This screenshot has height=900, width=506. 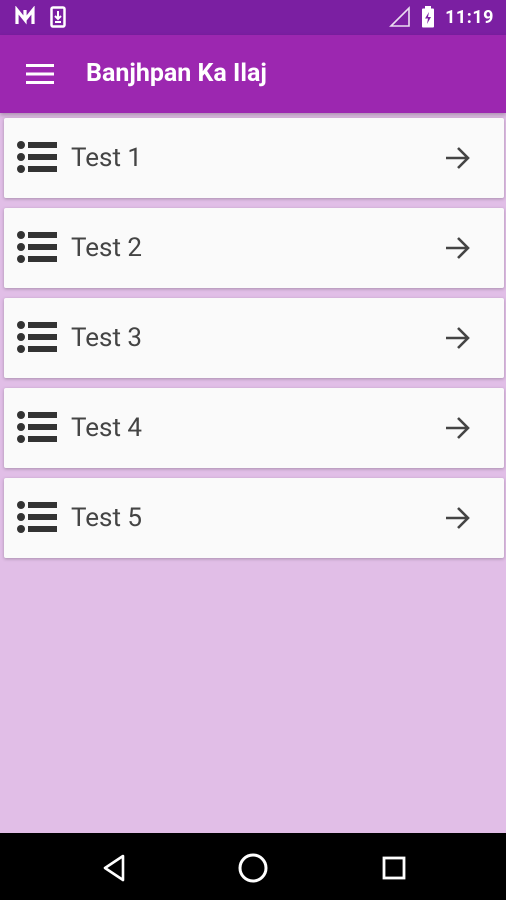 I want to click on navigation-bar, so click(x=253, y=866).